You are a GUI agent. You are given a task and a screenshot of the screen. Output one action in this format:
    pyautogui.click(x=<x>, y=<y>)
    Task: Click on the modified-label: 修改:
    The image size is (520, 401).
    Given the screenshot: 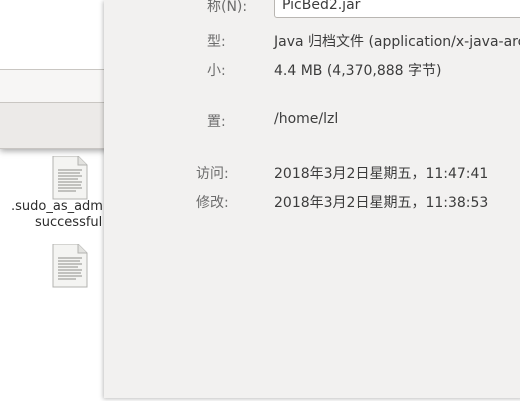 What is the action you would take?
    pyautogui.click(x=212, y=203)
    